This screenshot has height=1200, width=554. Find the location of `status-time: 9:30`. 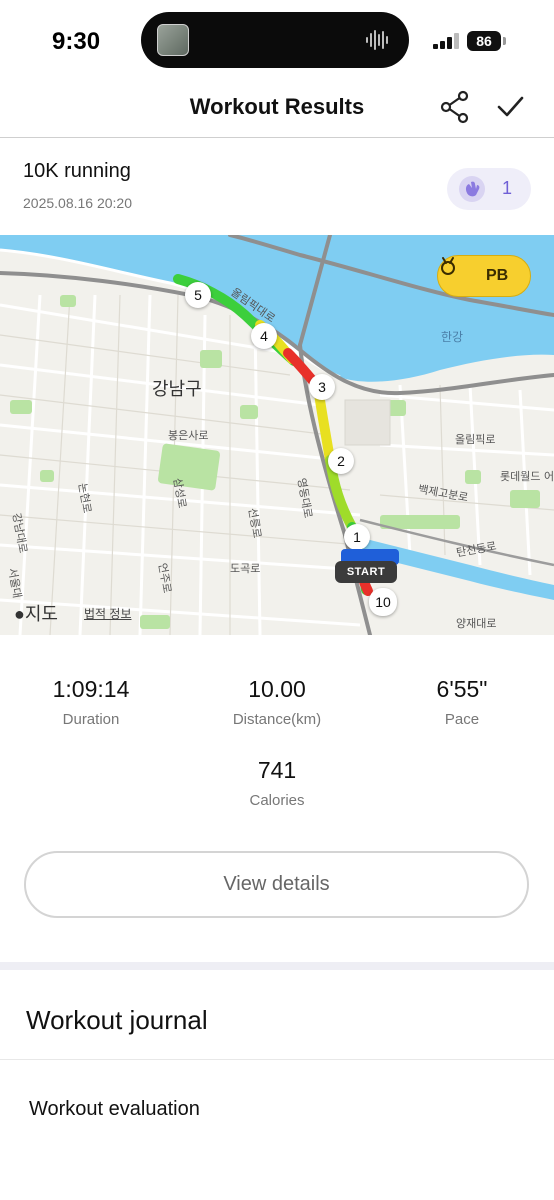

status-time: 9:30 is located at coordinates (76, 41).